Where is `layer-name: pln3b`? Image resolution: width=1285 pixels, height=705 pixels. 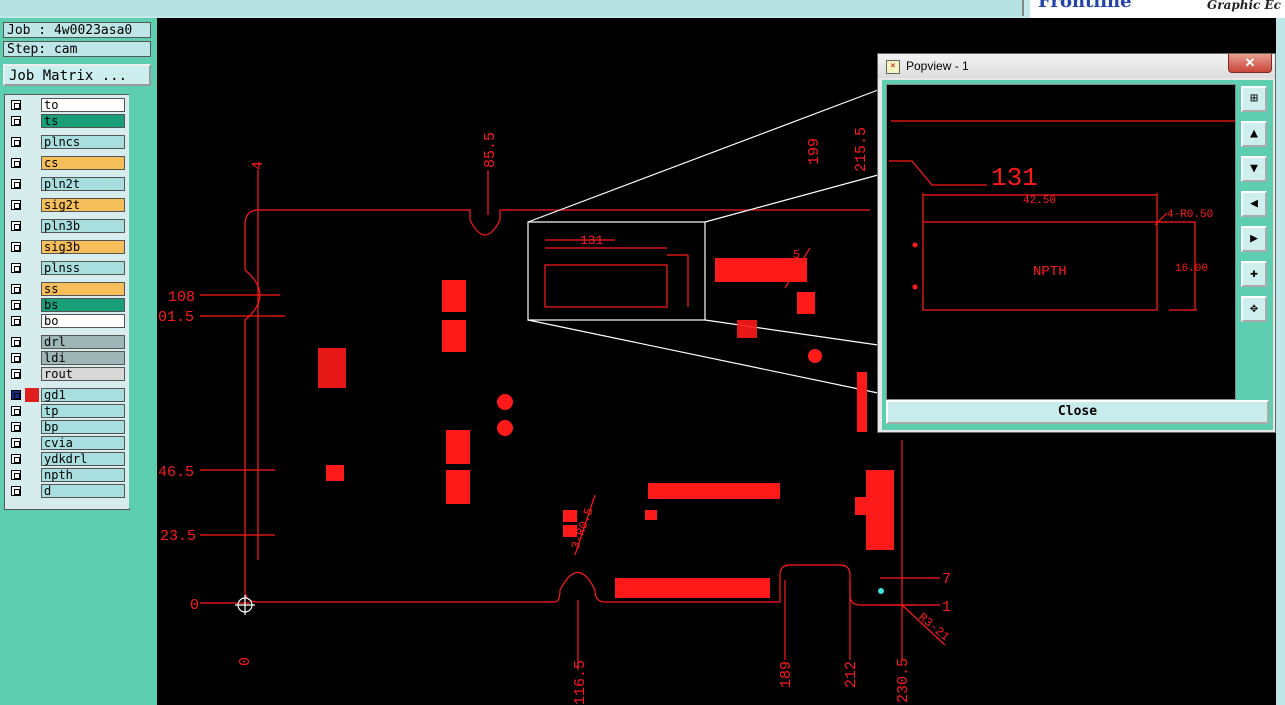 layer-name: pln3b is located at coordinates (83, 226).